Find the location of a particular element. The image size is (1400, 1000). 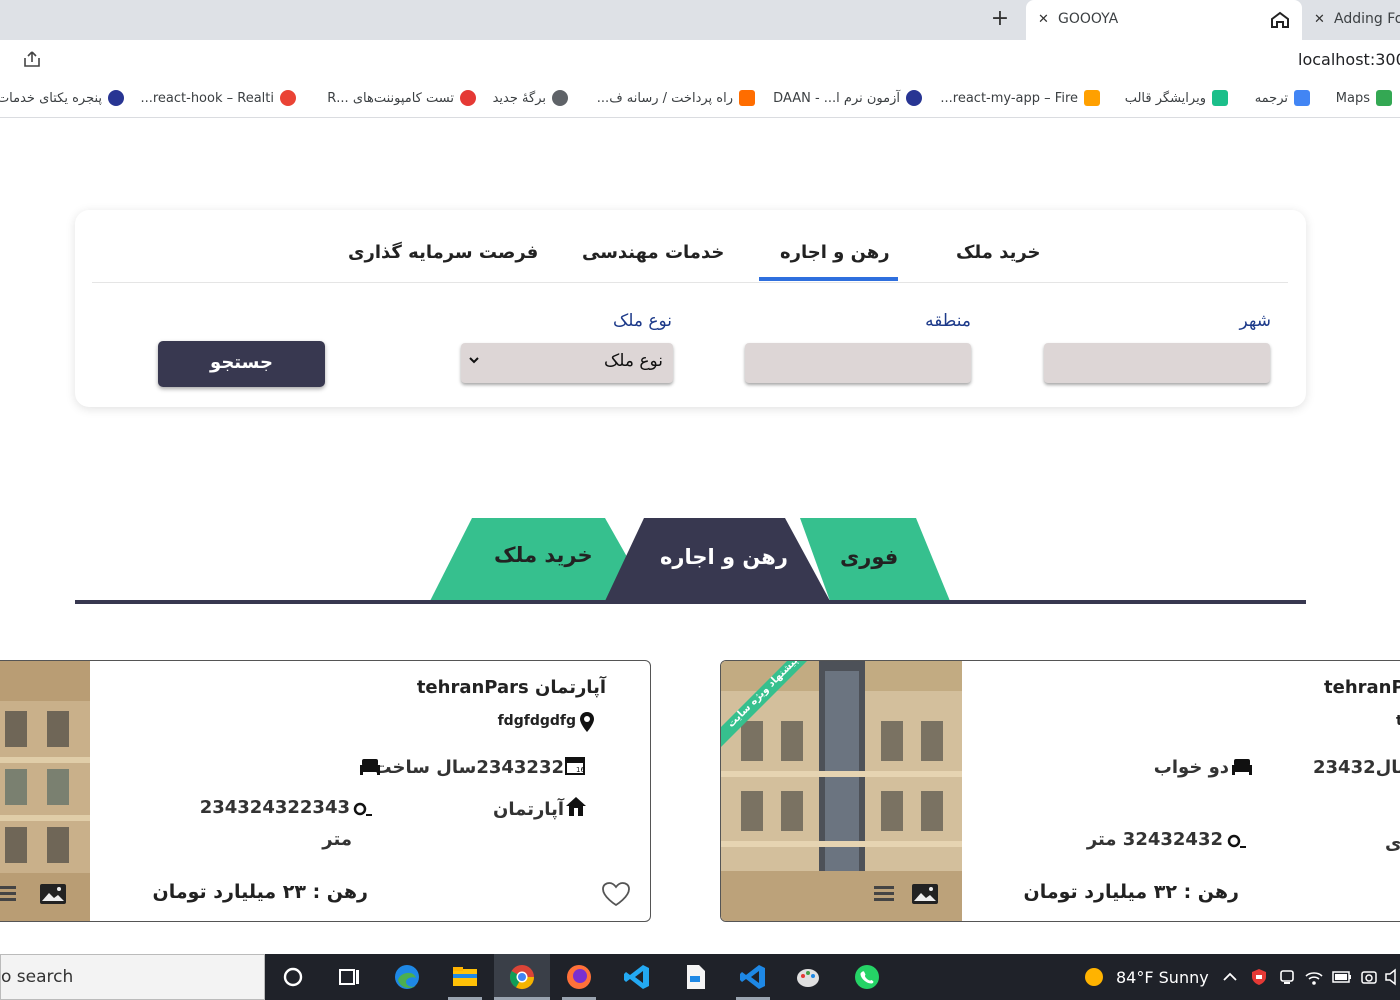

listing-area: 32432432 متر is located at coordinates (1154, 839).